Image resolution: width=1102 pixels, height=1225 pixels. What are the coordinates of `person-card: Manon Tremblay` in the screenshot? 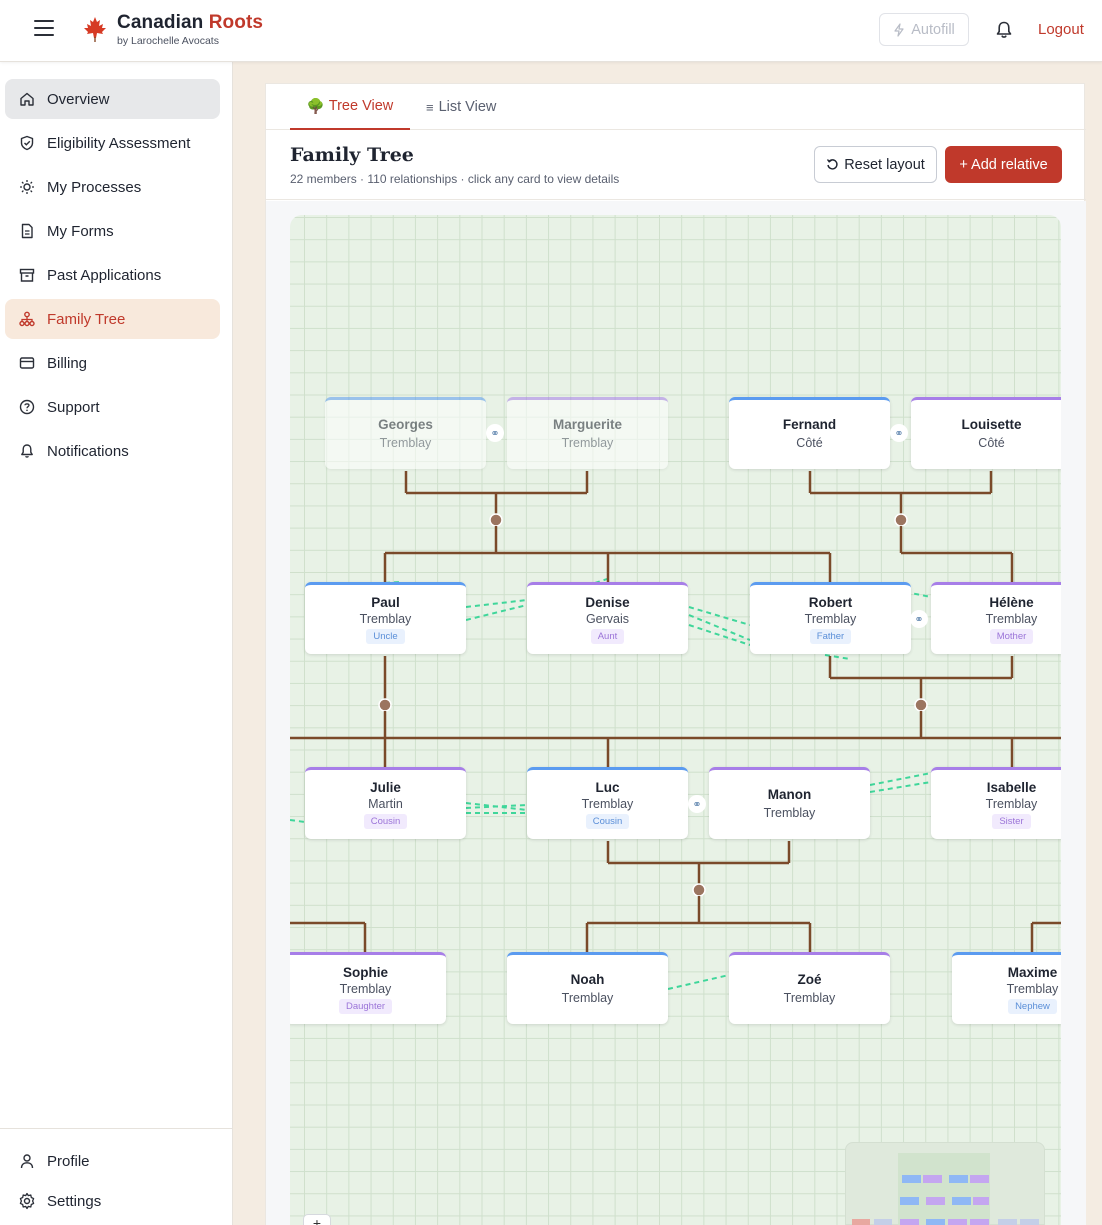 It's located at (789, 803).